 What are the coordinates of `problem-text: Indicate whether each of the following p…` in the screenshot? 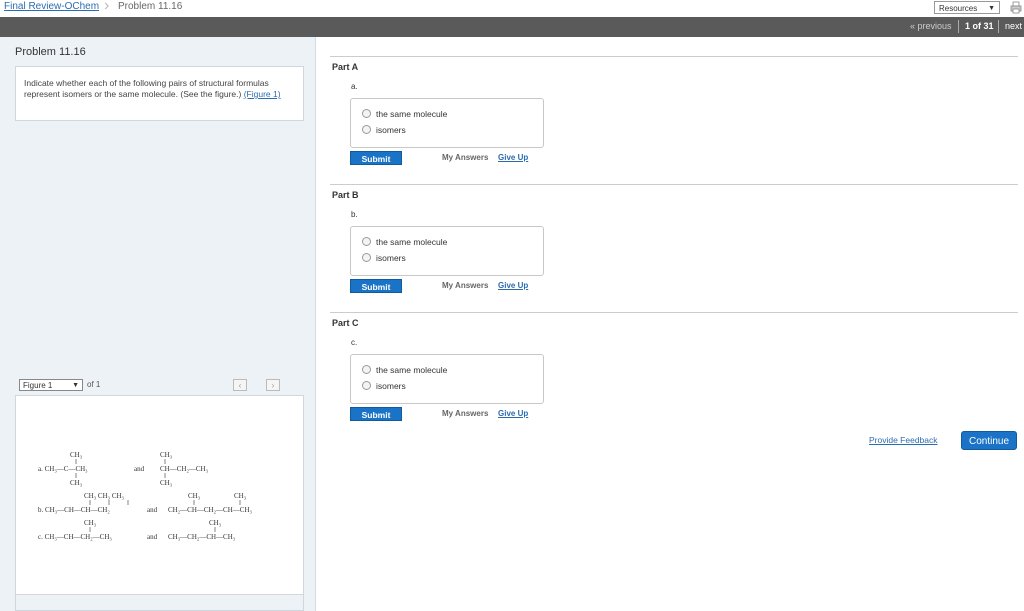 It's located at (160, 89).